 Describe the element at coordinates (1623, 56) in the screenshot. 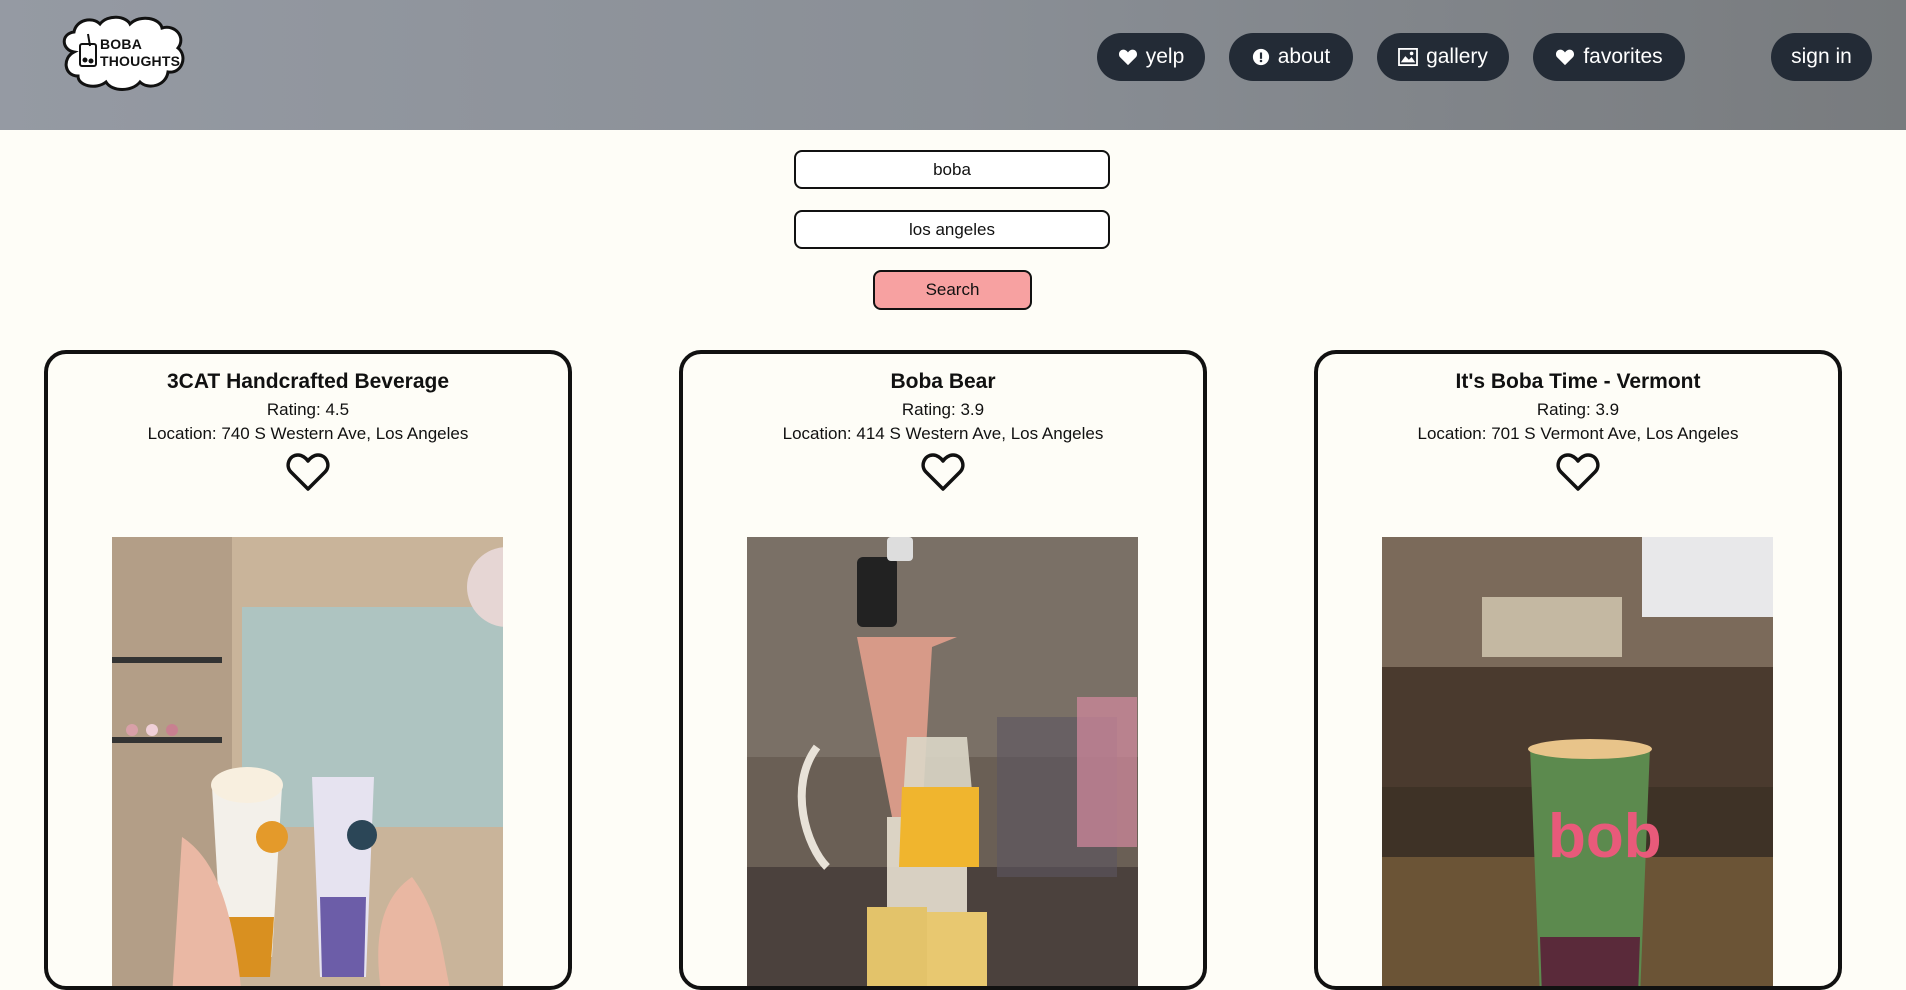

I see `nav-favorites-label: favorites` at that location.